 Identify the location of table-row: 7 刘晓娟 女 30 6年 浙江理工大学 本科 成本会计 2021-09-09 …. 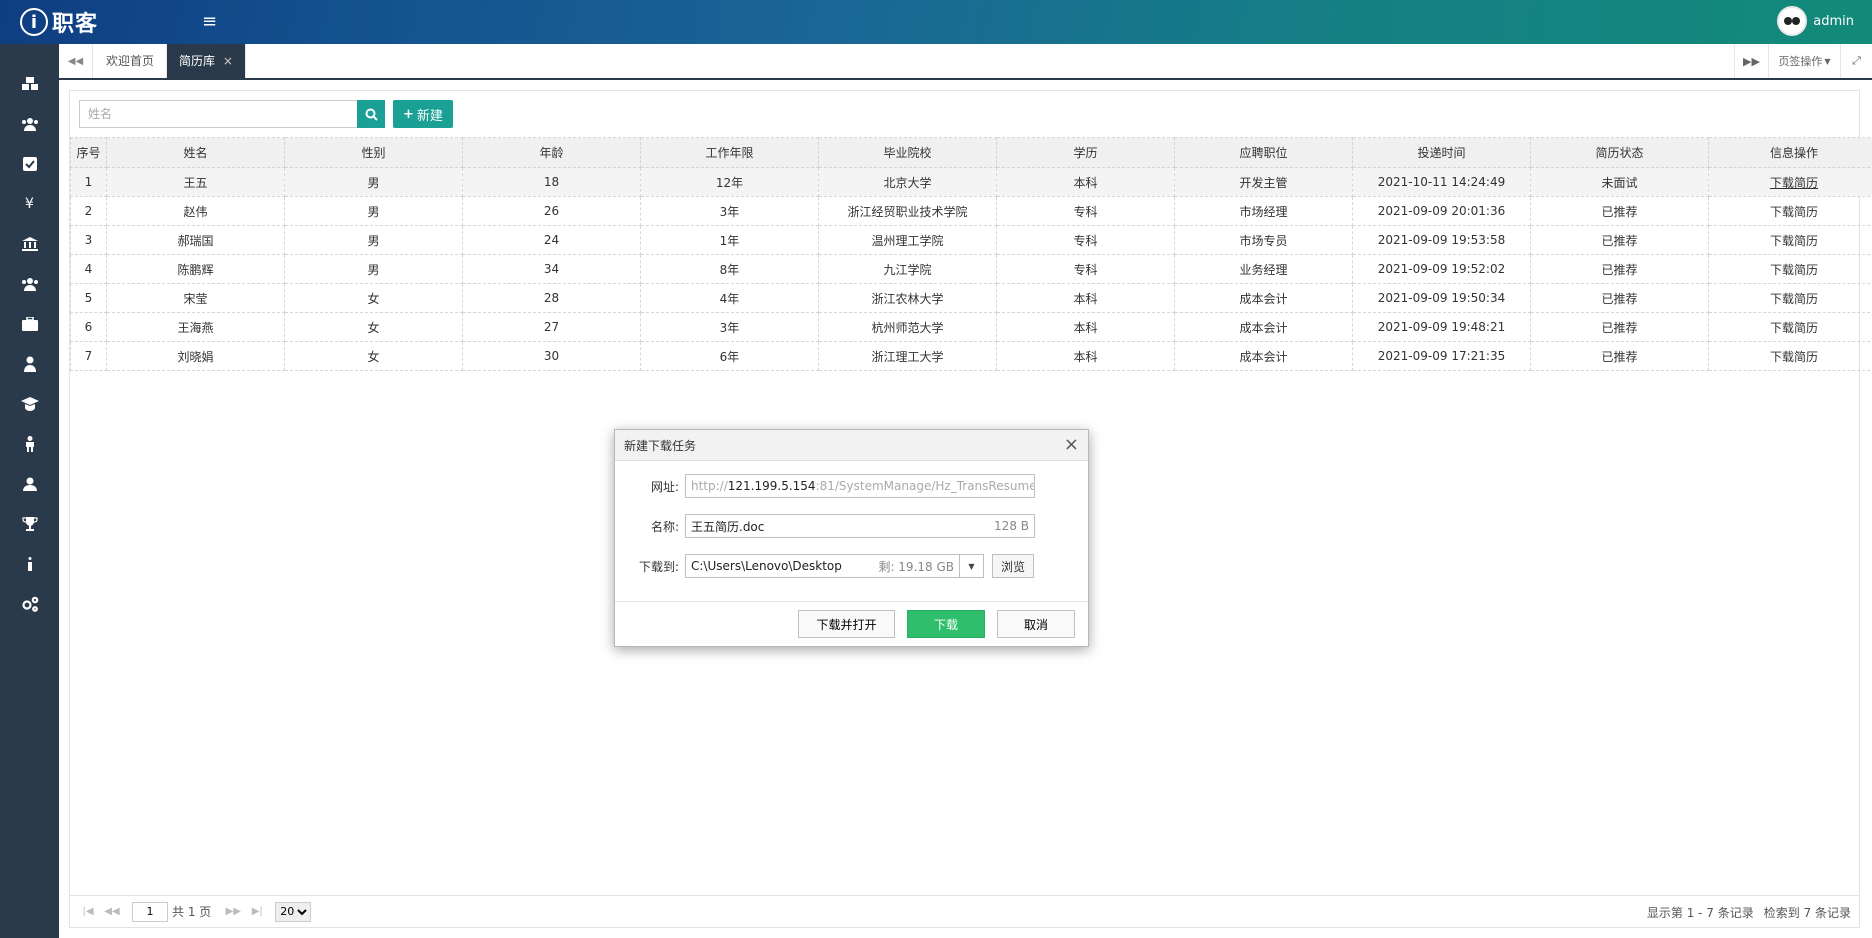
(971, 356).